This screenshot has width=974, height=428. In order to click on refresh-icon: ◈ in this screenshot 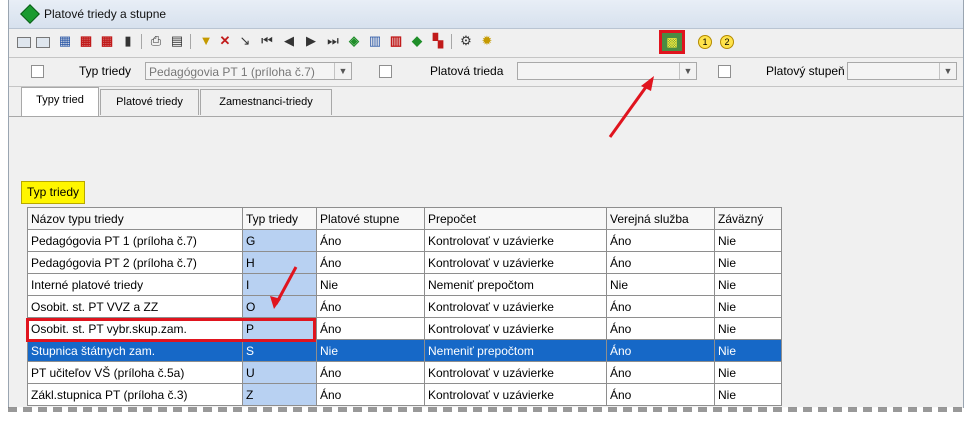, I will do `click(354, 41)`.